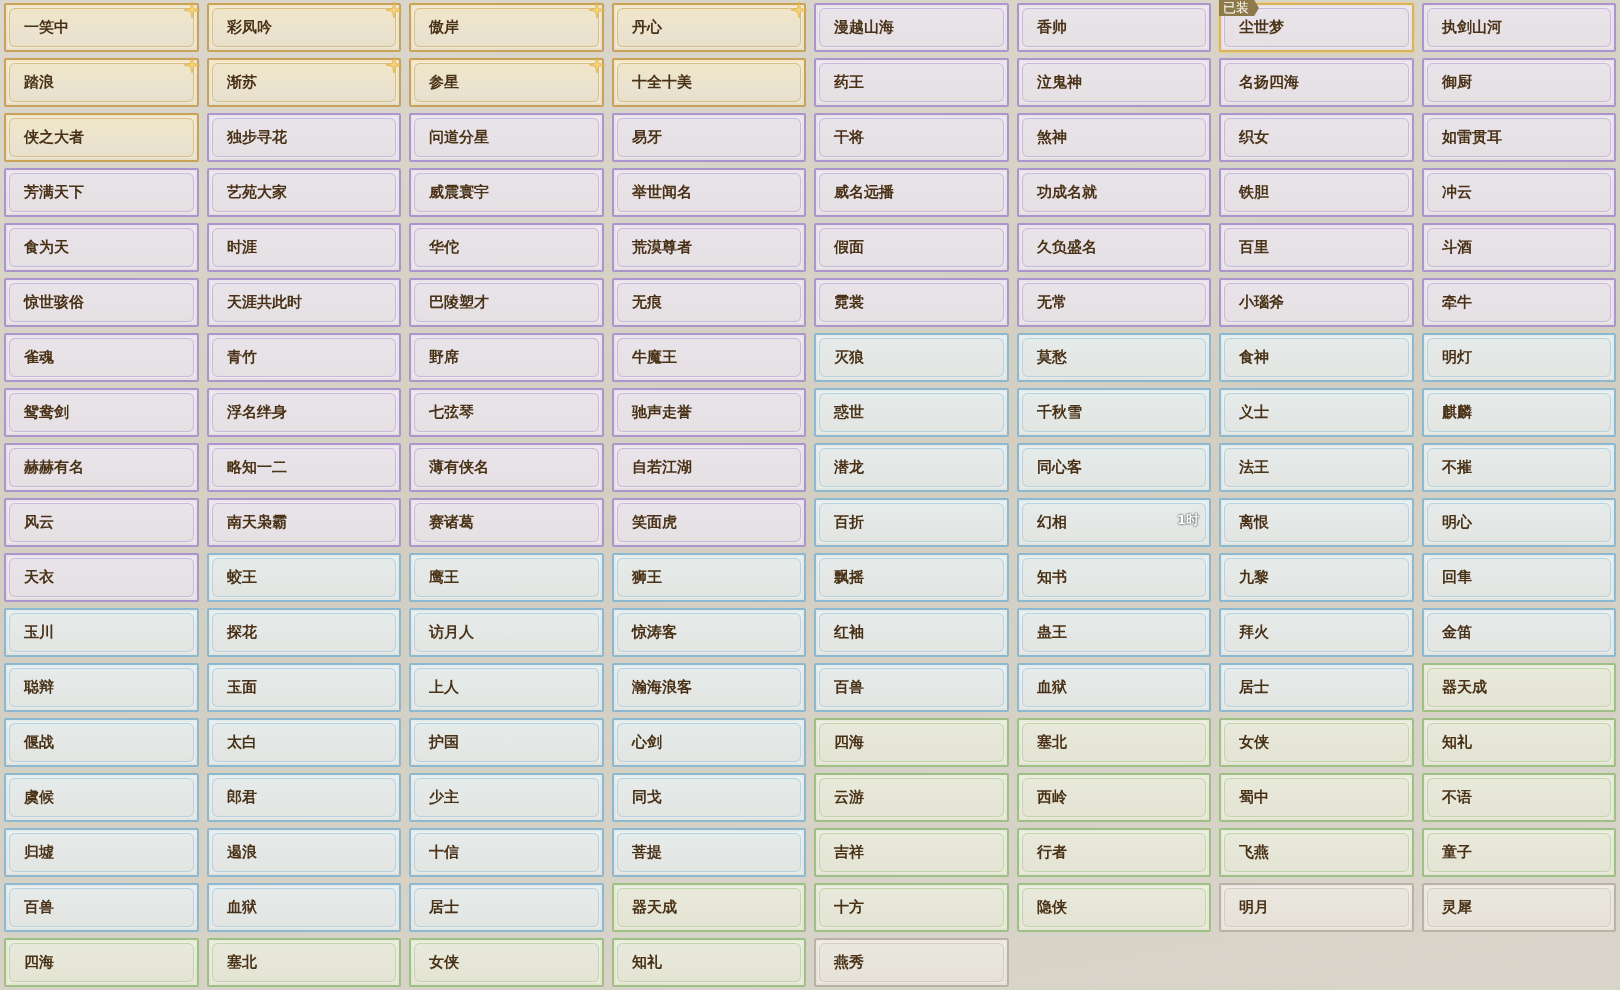  What do you see at coordinates (911, 467) in the screenshot?
I see `title-card: 潜龙` at bounding box center [911, 467].